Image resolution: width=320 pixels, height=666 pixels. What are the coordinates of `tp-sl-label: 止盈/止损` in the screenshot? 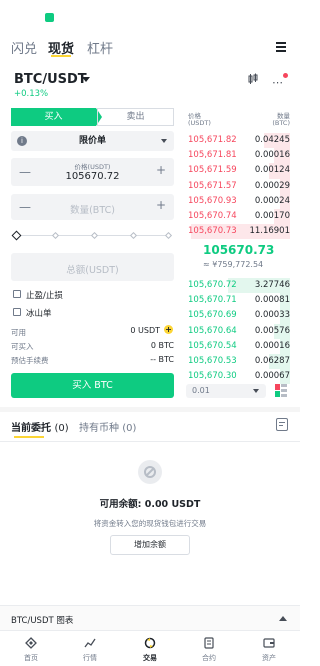 It's located at (44, 295).